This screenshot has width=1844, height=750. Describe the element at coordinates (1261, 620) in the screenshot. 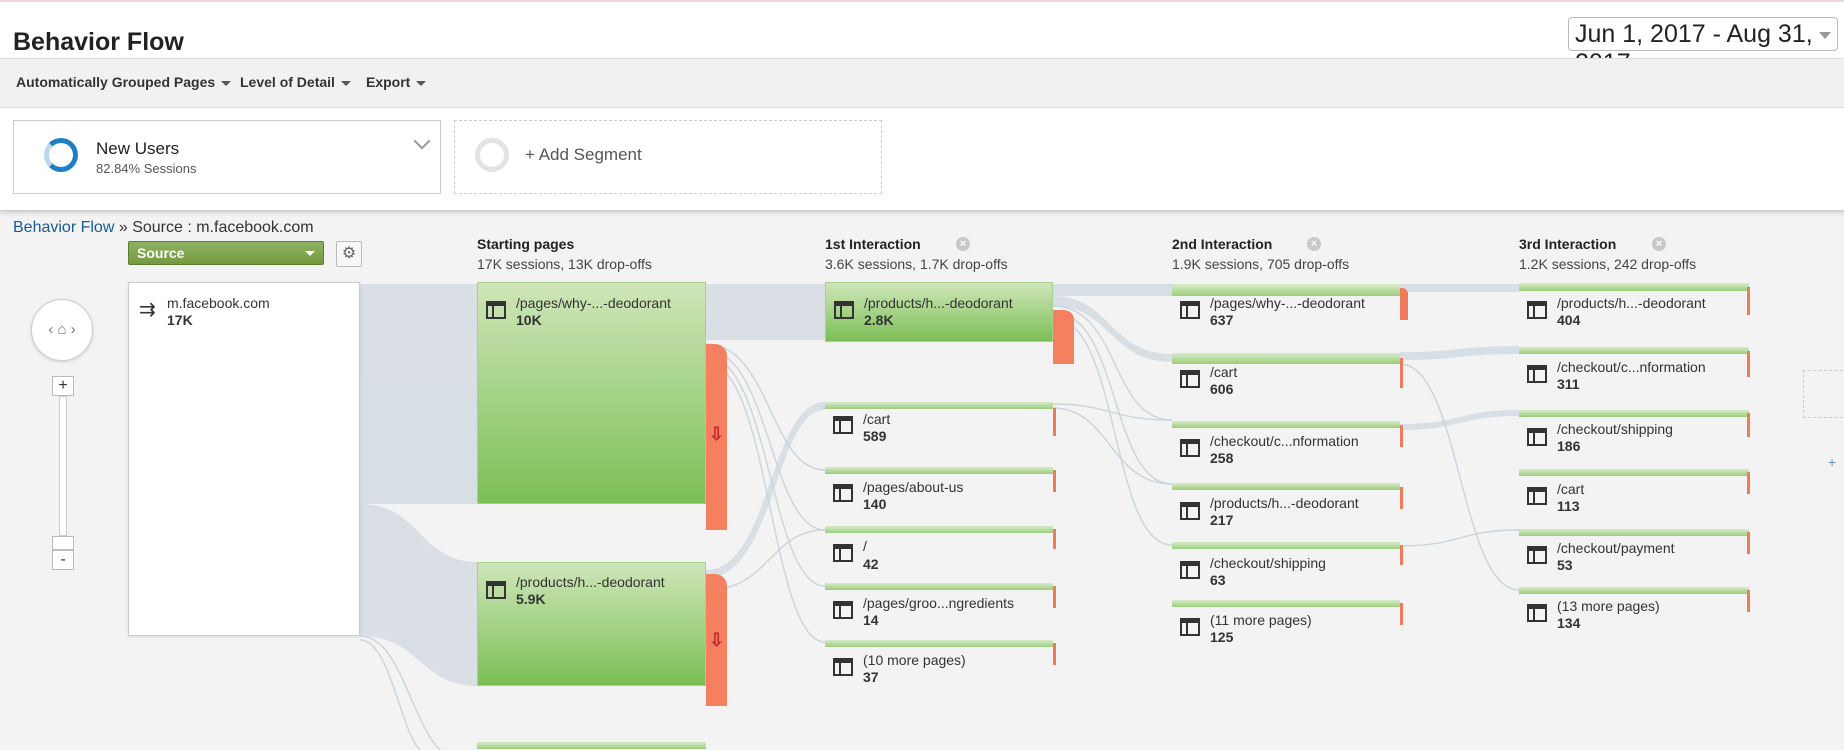

I see `node-label: (11 more pages)` at that location.